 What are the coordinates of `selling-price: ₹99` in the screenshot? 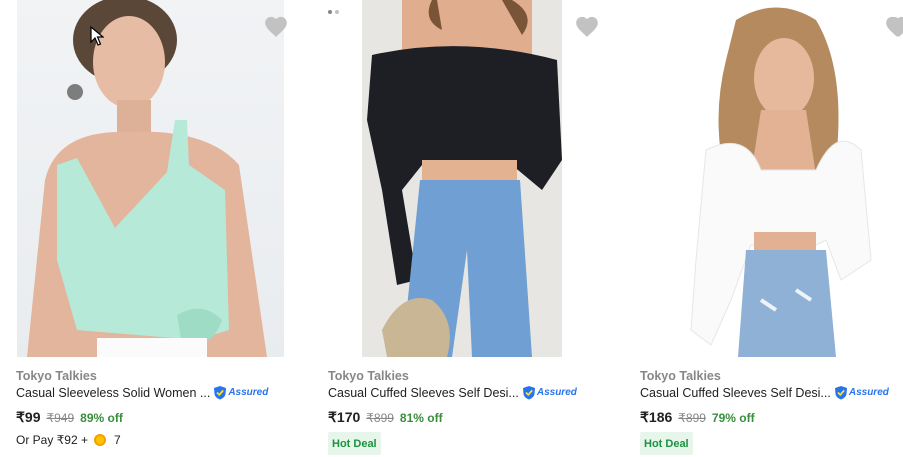 It's located at (28, 417).